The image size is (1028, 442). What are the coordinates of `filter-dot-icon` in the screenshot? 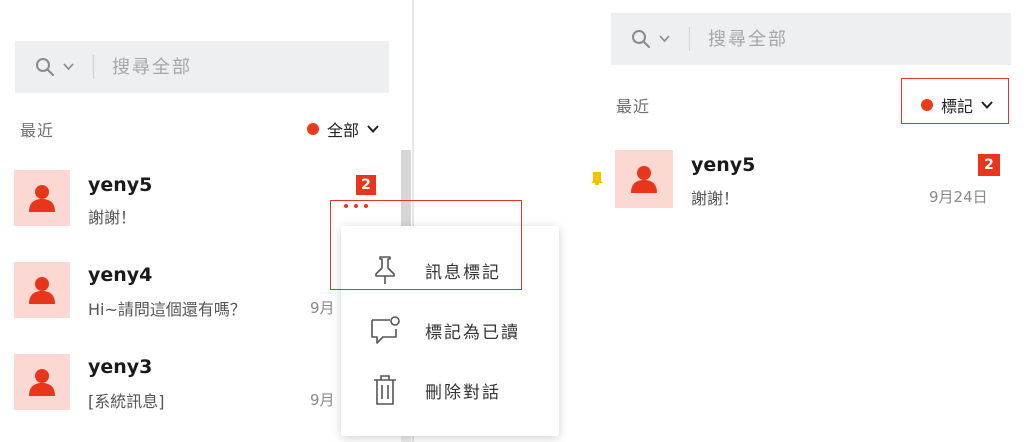 It's located at (313, 129).